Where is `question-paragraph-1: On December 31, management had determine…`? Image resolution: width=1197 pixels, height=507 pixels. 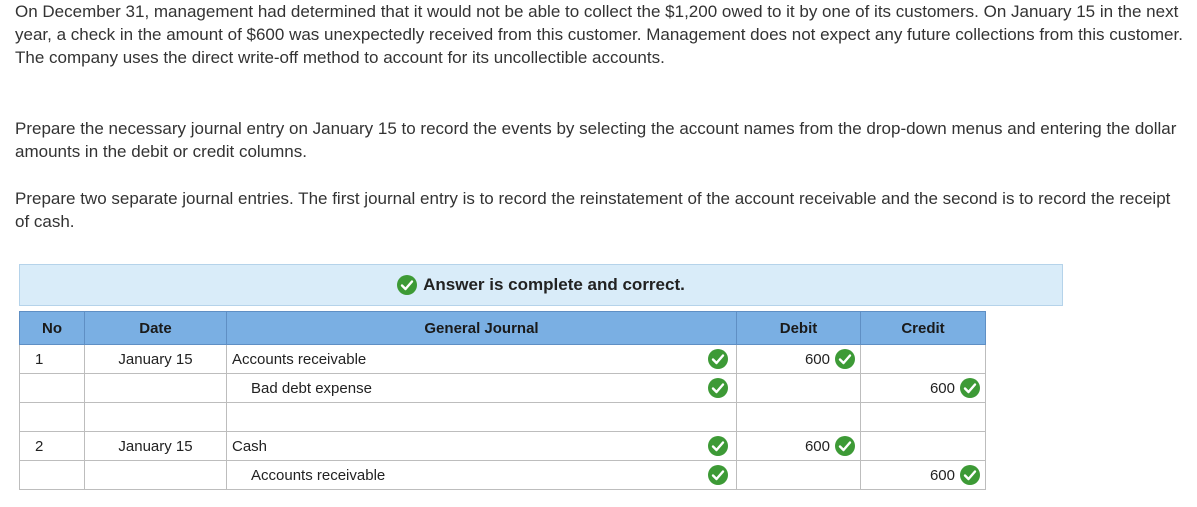
question-paragraph-1: On December 31, management had determine… is located at coordinates (599, 34).